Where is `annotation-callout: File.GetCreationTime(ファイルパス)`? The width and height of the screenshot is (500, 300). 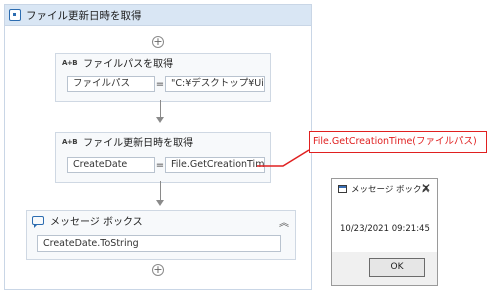 annotation-callout: File.GetCreationTime(ファイルパス) is located at coordinates (398, 142).